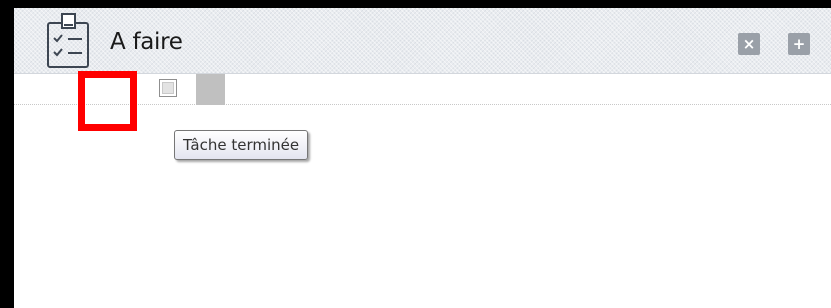 This screenshot has width=831, height=308. Describe the element at coordinates (146, 42) in the screenshot. I see `panel-title: A faire` at that location.